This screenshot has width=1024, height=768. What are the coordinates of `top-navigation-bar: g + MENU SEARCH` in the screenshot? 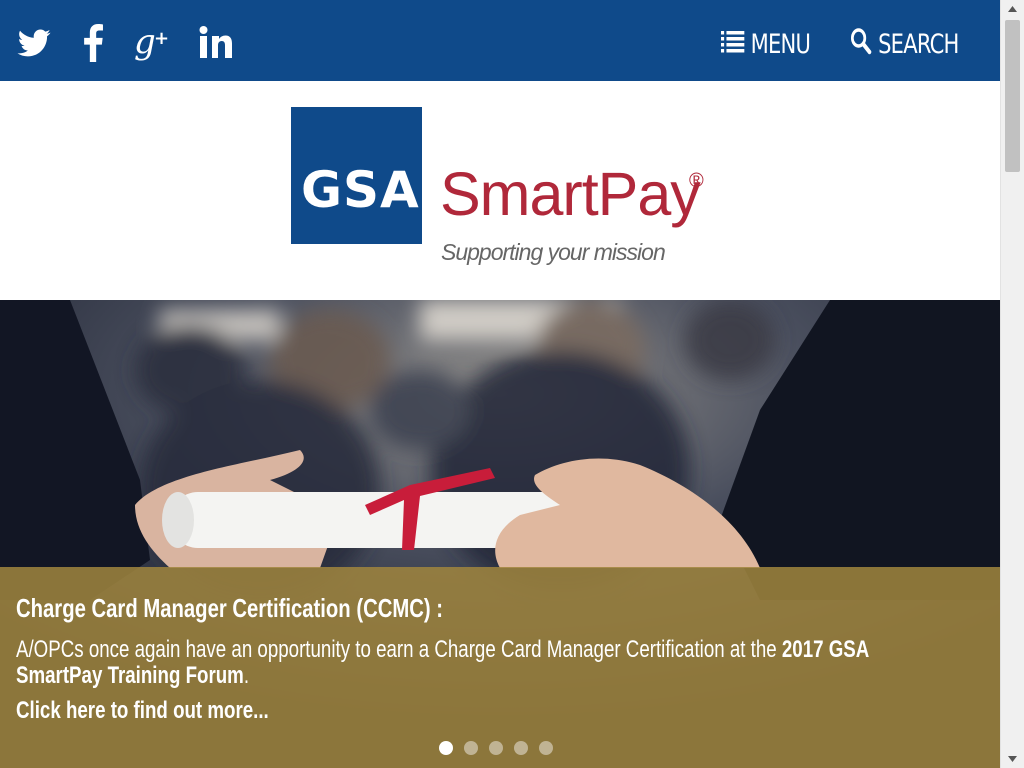 It's located at (500, 40).